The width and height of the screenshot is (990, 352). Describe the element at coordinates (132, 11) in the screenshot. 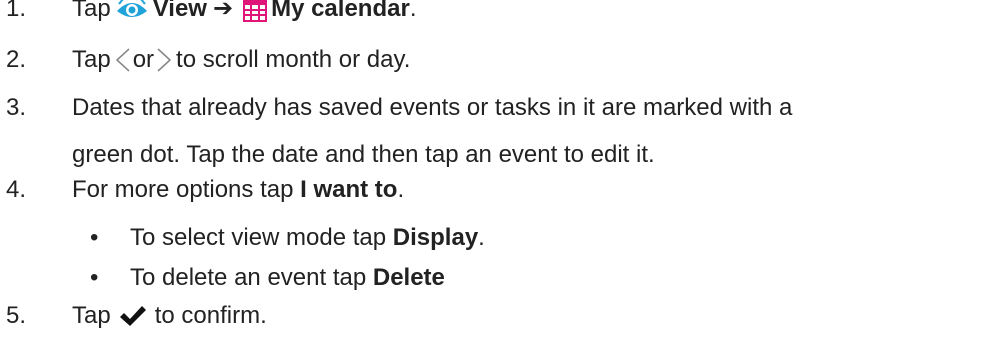

I see `eye-icon` at that location.